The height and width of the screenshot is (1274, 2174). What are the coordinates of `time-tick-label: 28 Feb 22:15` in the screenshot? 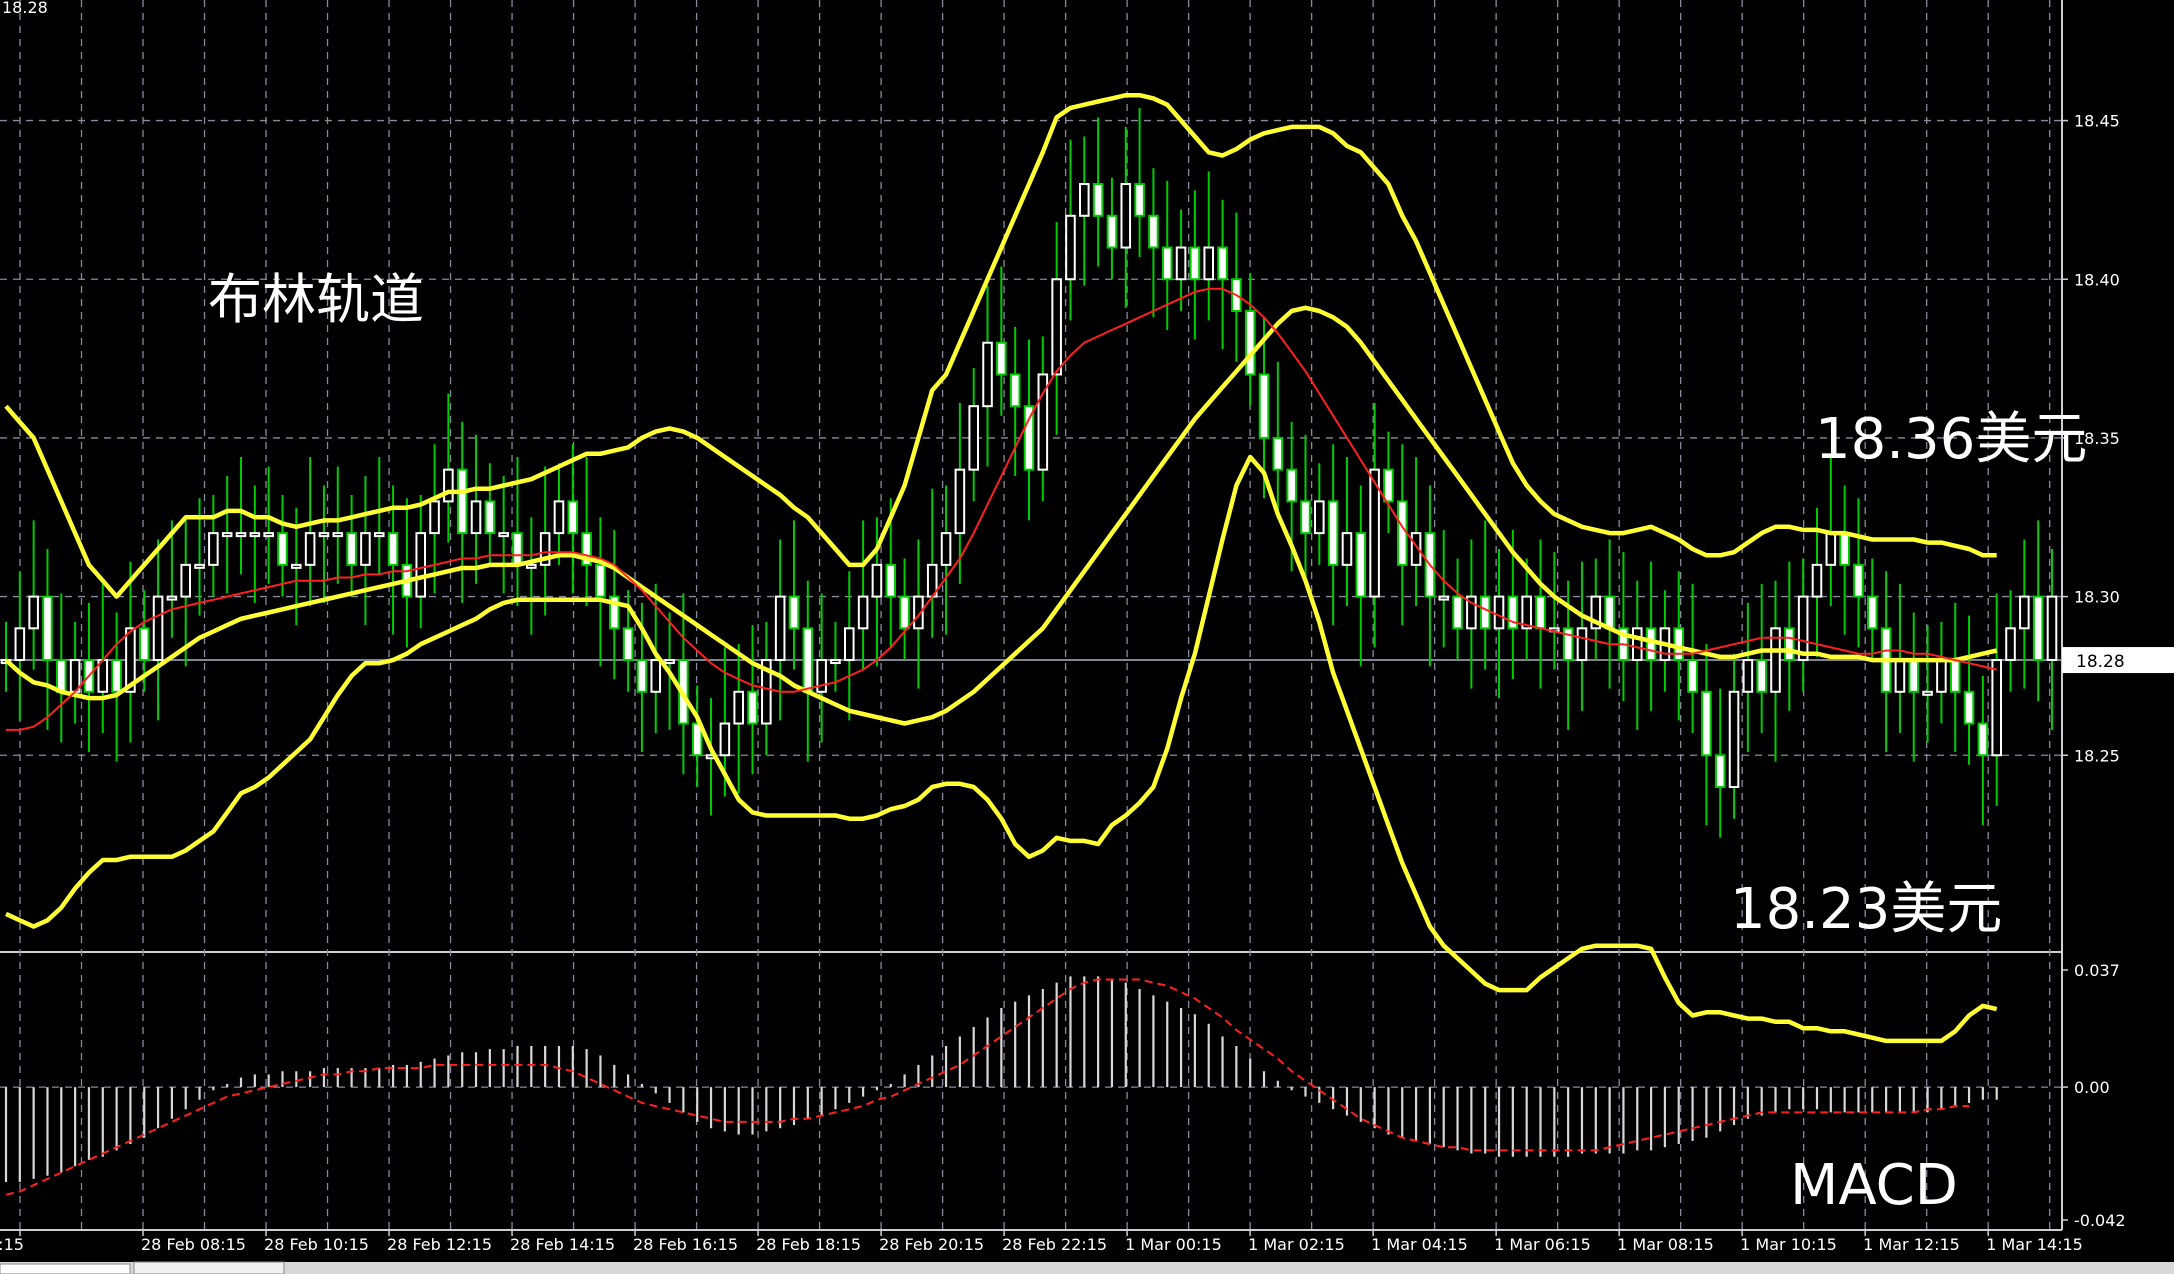 It's located at (1054, 1244).